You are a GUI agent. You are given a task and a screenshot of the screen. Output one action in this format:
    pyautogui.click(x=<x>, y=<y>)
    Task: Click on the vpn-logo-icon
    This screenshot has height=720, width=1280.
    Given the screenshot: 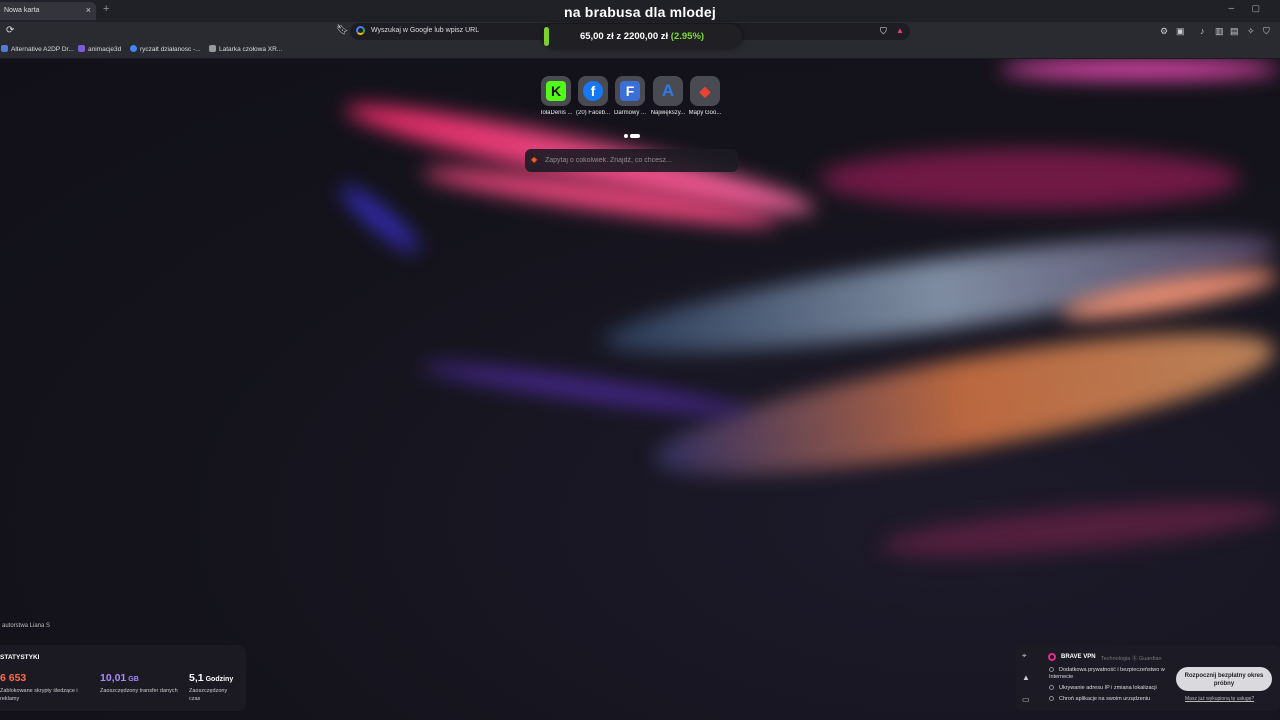 What is the action you would take?
    pyautogui.click(x=1052, y=657)
    